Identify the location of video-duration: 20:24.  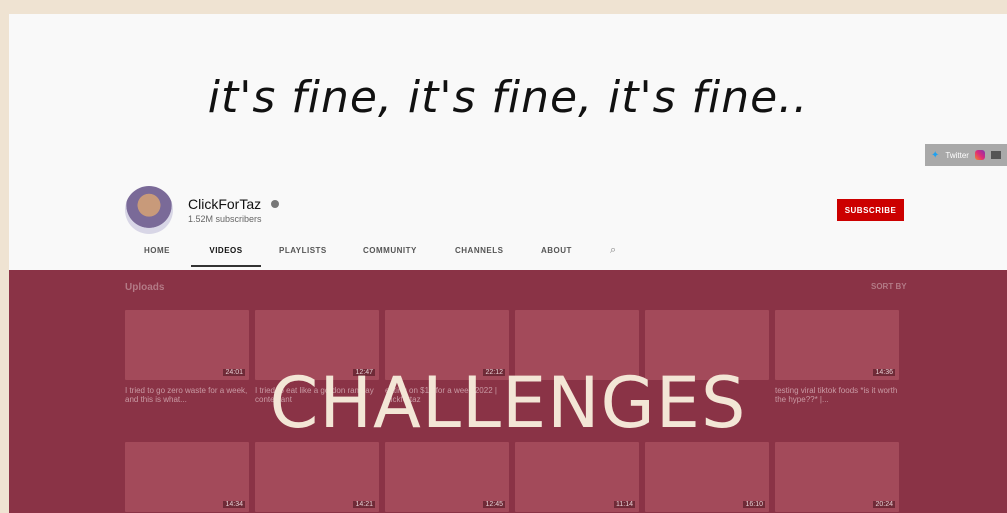
(884, 504).